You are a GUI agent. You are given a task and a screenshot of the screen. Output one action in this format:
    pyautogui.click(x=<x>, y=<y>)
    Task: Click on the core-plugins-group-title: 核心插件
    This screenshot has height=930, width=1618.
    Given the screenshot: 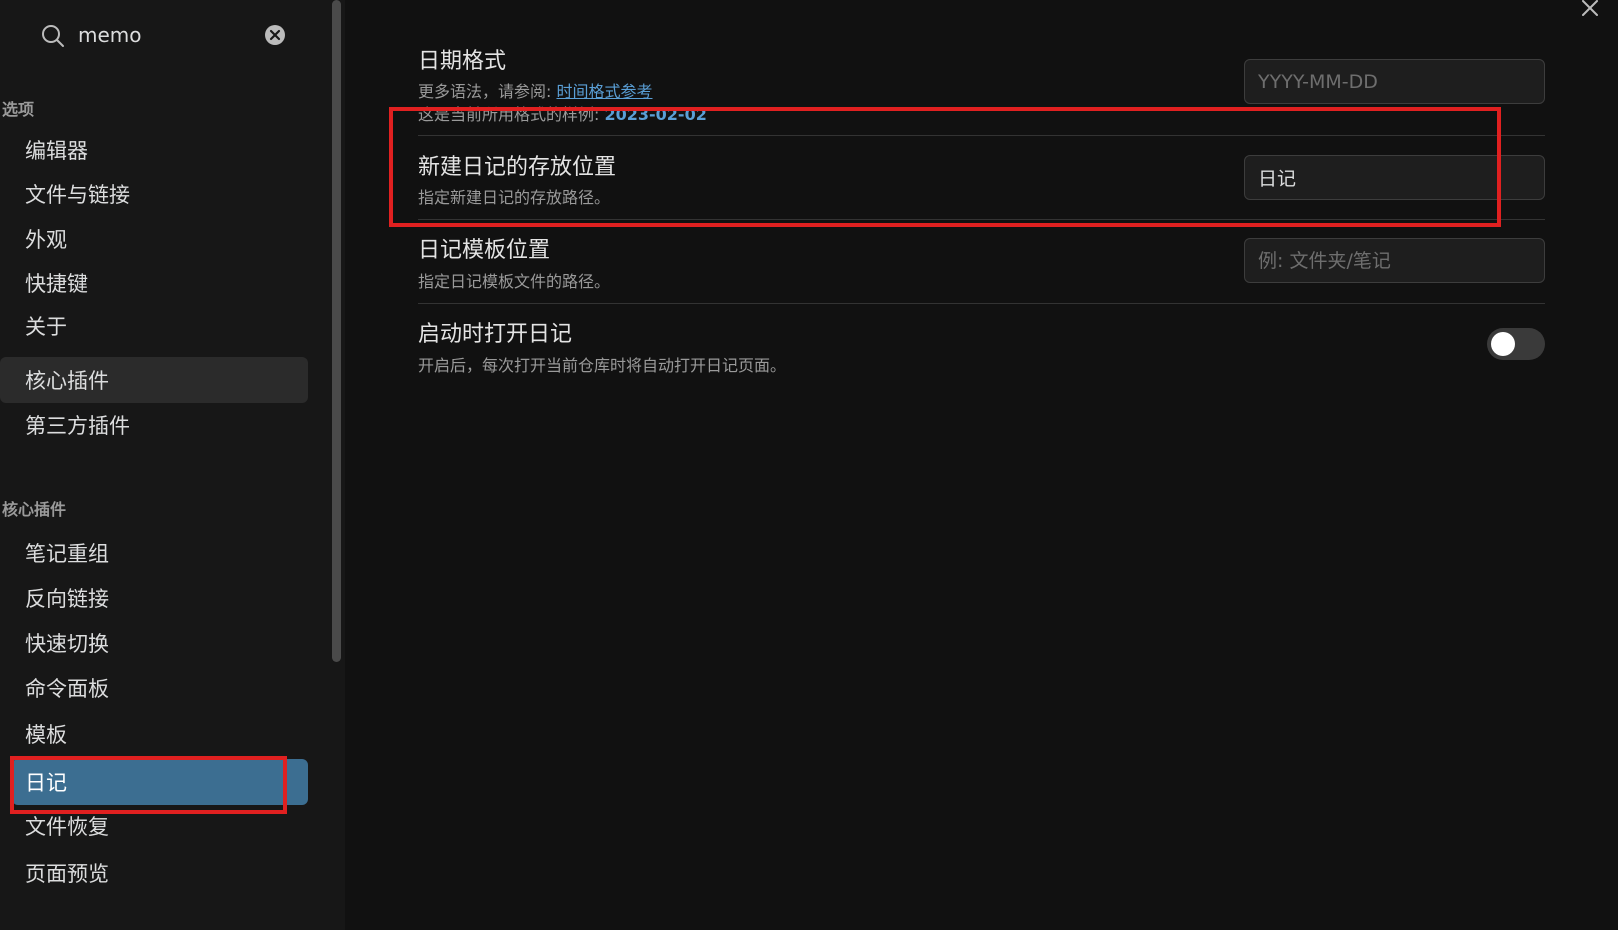 What is the action you would take?
    pyautogui.click(x=34, y=509)
    